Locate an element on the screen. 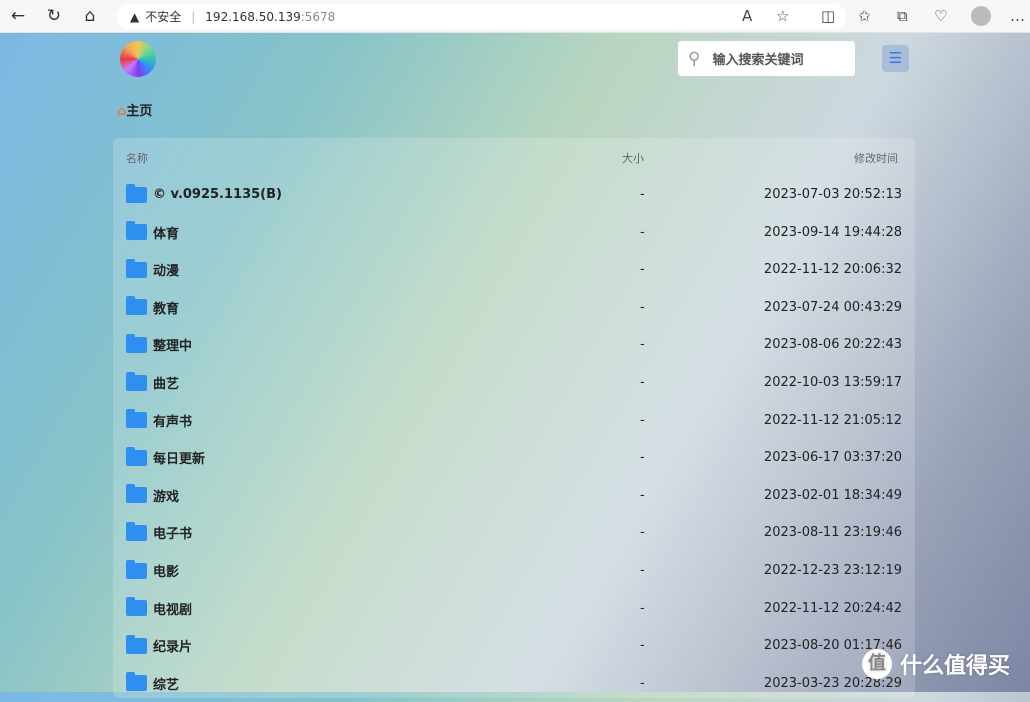  watermark: 值 什么值得买 is located at coordinates (936, 664).